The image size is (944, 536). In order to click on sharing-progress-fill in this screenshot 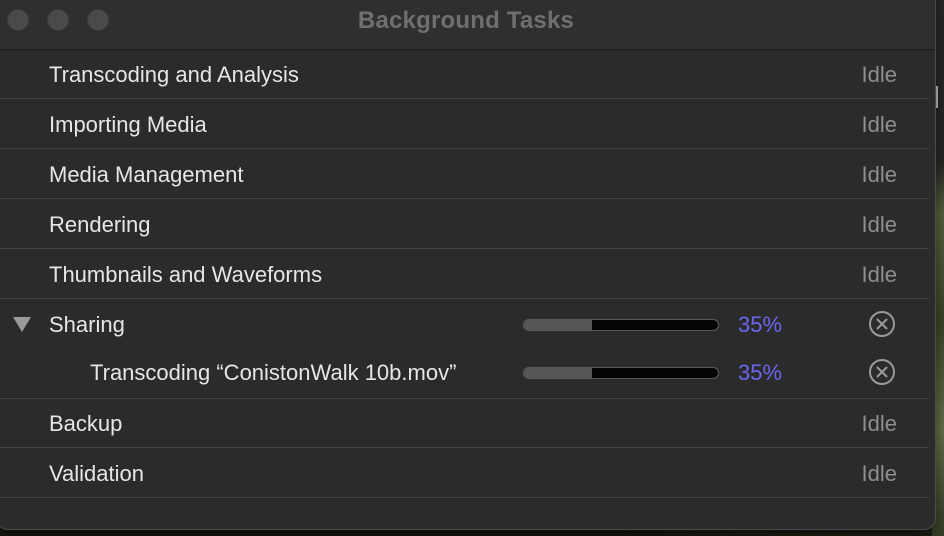, I will do `click(558, 325)`.